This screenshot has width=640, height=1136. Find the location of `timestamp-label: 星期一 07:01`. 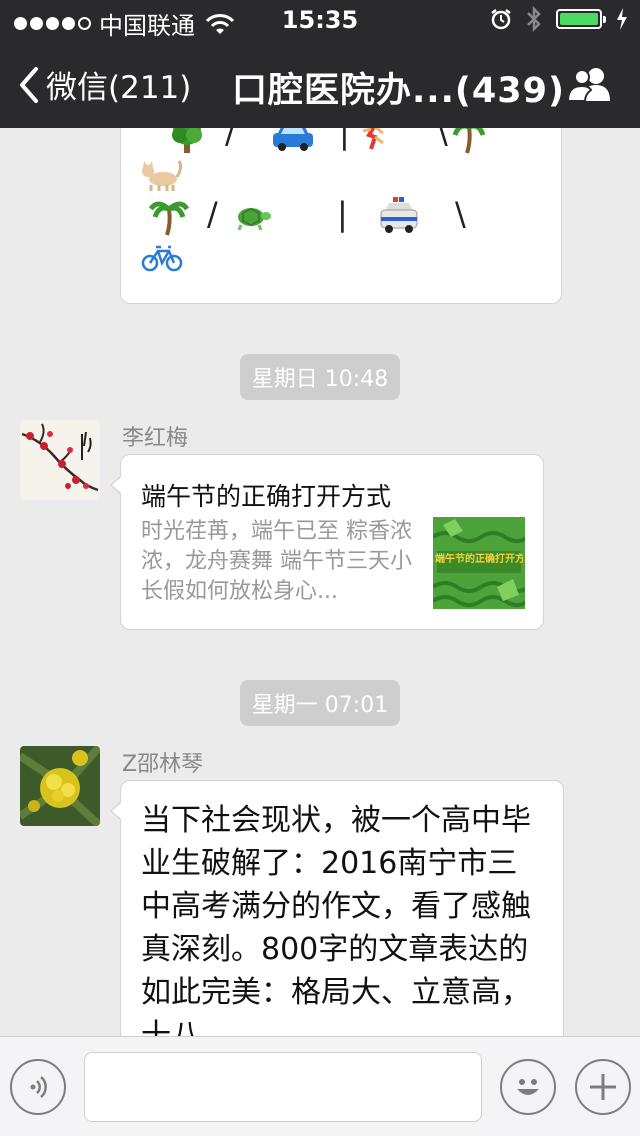

timestamp-label: 星期一 07:01 is located at coordinates (320, 703).